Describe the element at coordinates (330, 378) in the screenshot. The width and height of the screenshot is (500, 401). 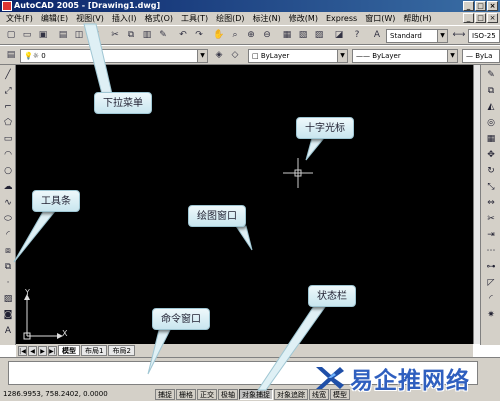
I see `watermark-logo-icon` at that location.